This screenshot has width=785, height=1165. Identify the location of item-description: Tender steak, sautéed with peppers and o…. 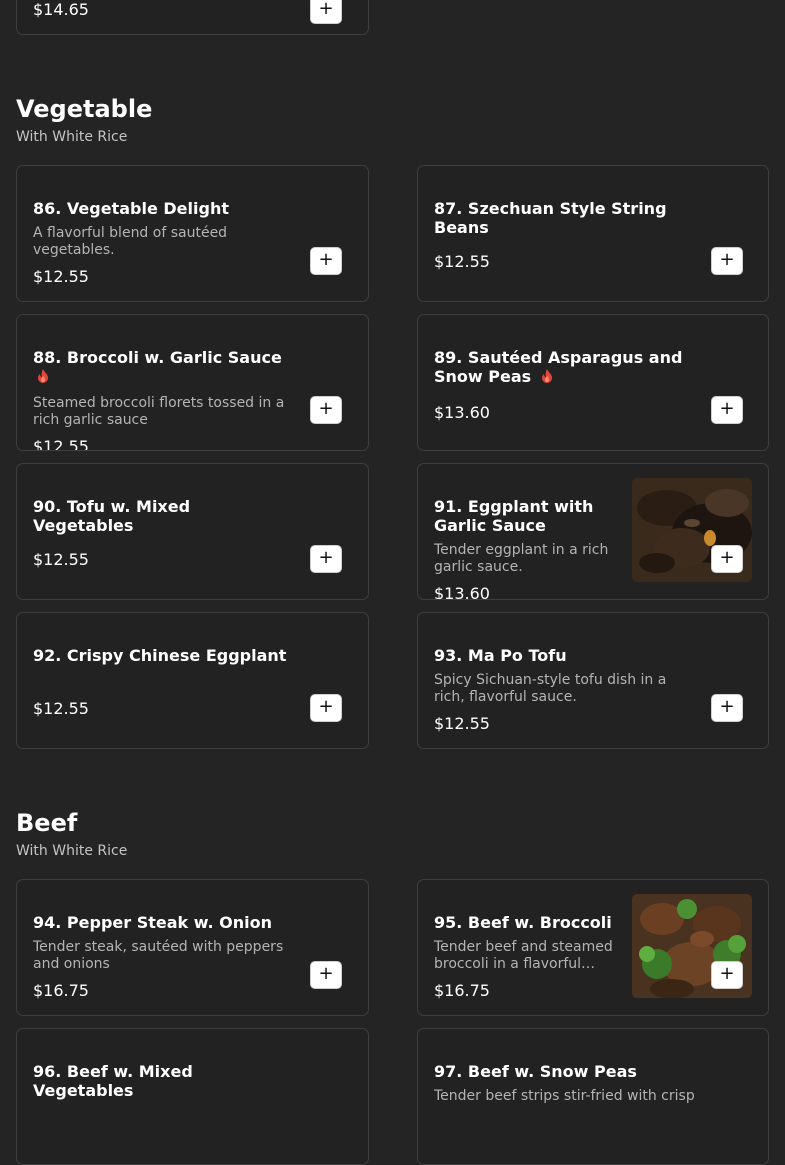
(158, 955).